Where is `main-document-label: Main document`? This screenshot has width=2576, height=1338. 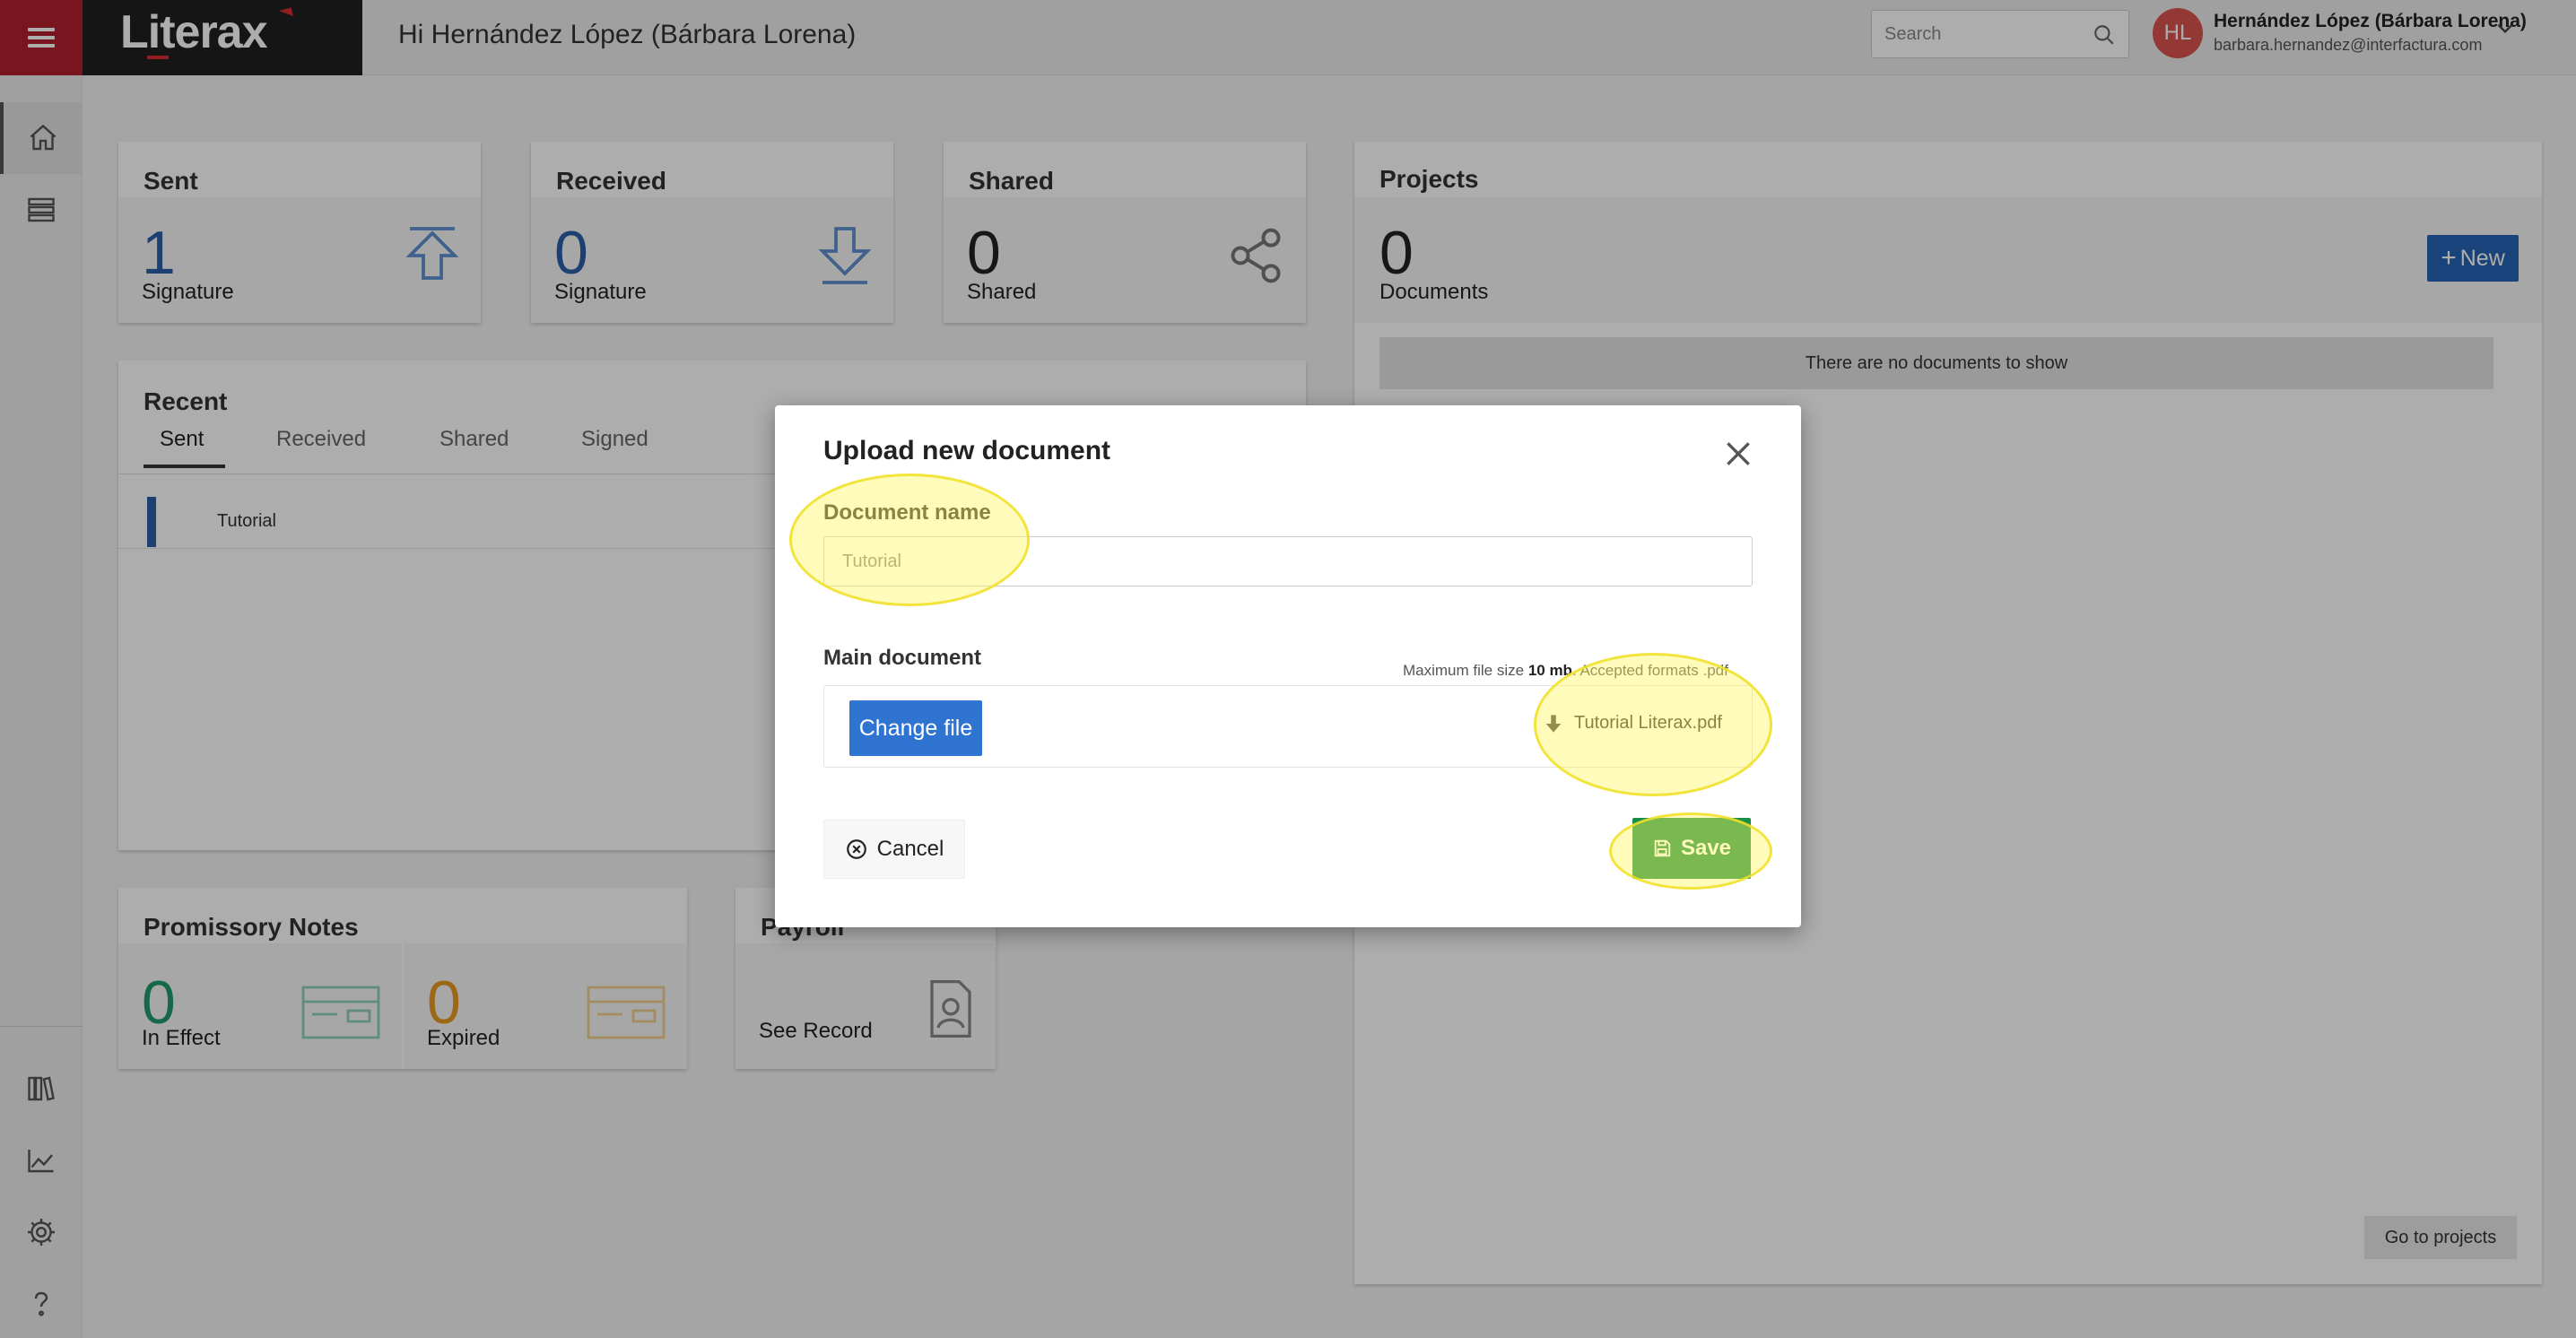 main-document-label: Main document is located at coordinates (902, 658).